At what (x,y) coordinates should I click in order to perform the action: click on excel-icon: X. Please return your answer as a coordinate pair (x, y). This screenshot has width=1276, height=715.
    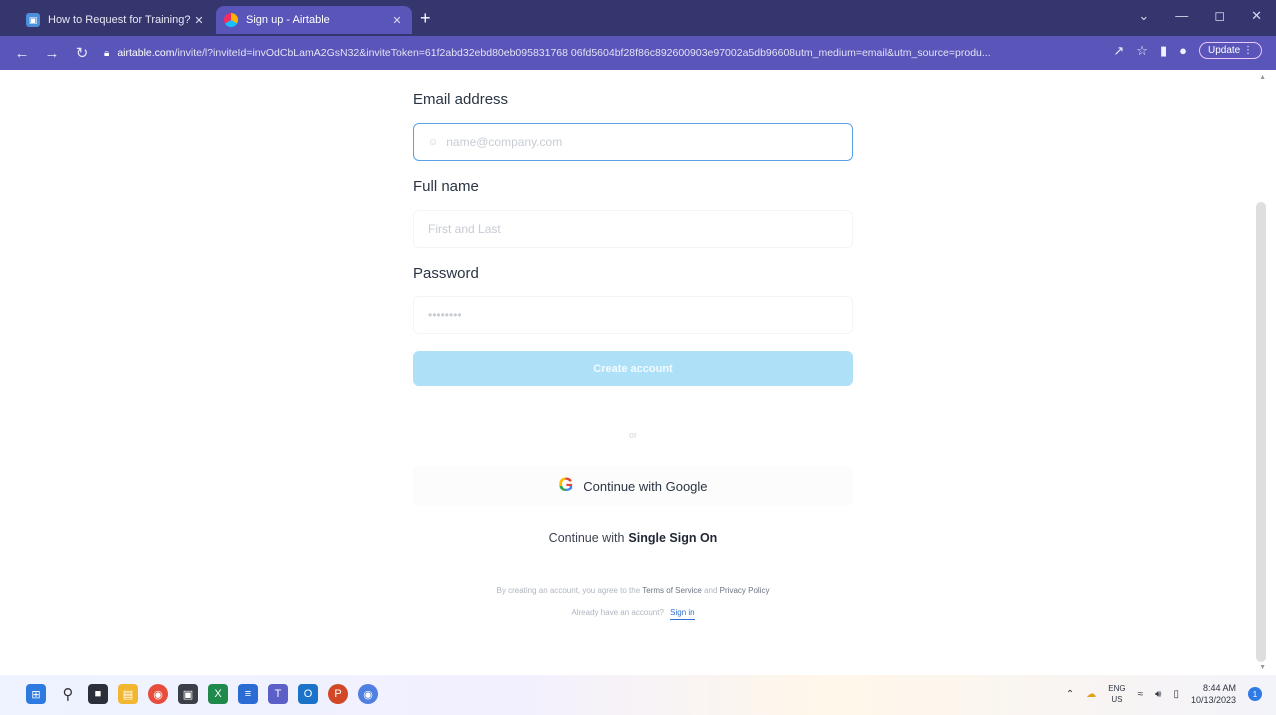
    Looking at the image, I should click on (218, 694).